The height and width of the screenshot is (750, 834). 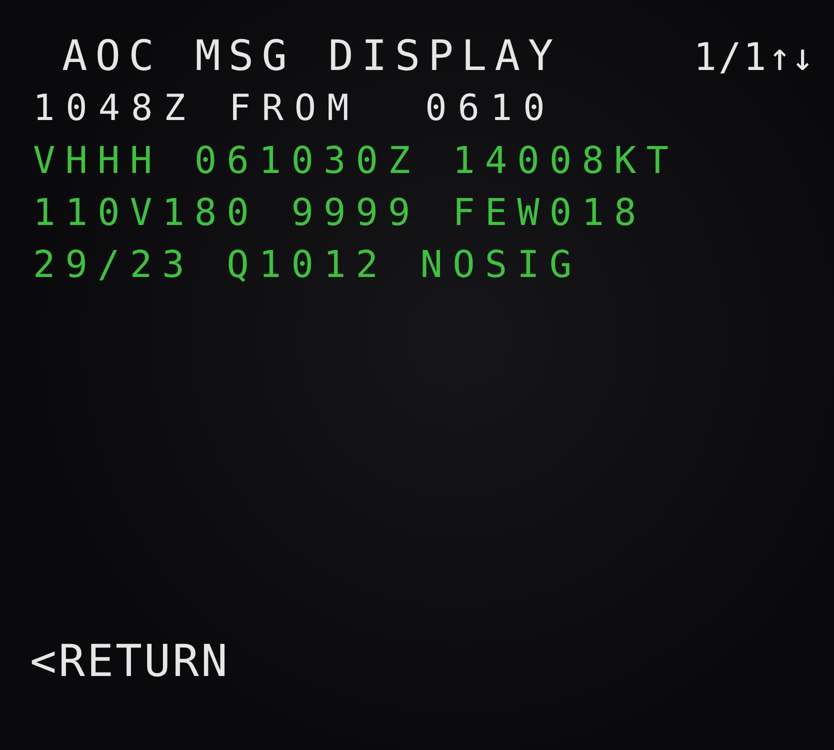 I want to click on message-line: 29/23 Q1012 NOSIG, so click(x=307, y=265).